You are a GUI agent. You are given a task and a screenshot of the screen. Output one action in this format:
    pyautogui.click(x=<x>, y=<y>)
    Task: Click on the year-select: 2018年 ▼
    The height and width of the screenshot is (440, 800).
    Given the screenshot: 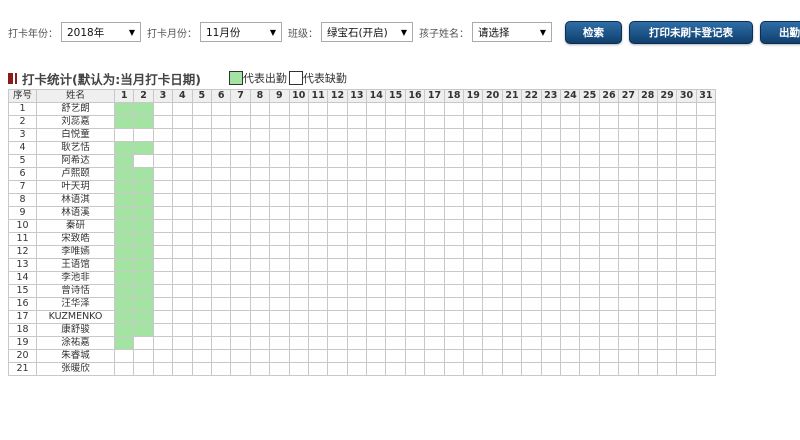 What is the action you would take?
    pyautogui.click(x=101, y=32)
    